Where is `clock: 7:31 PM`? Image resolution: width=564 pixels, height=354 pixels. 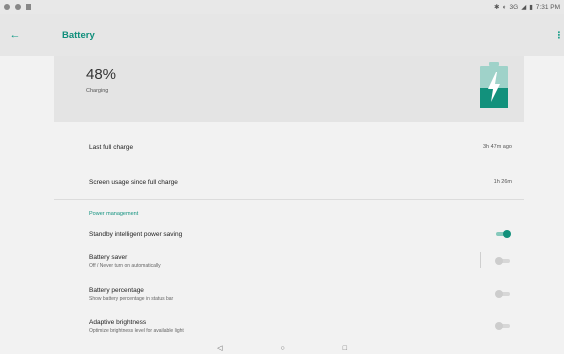 clock: 7:31 PM is located at coordinates (547, 7).